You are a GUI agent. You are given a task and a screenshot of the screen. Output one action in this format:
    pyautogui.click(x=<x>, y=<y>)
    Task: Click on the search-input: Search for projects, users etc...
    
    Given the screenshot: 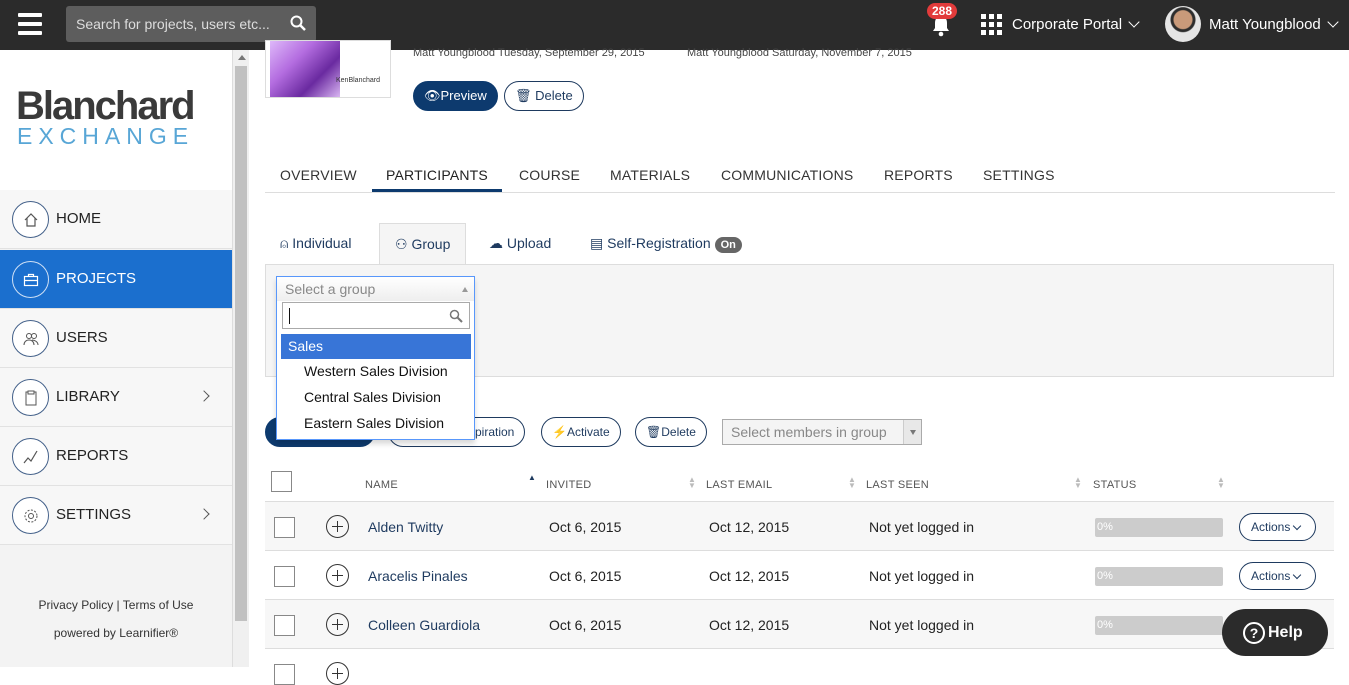 What is the action you would take?
    pyautogui.click(x=191, y=24)
    